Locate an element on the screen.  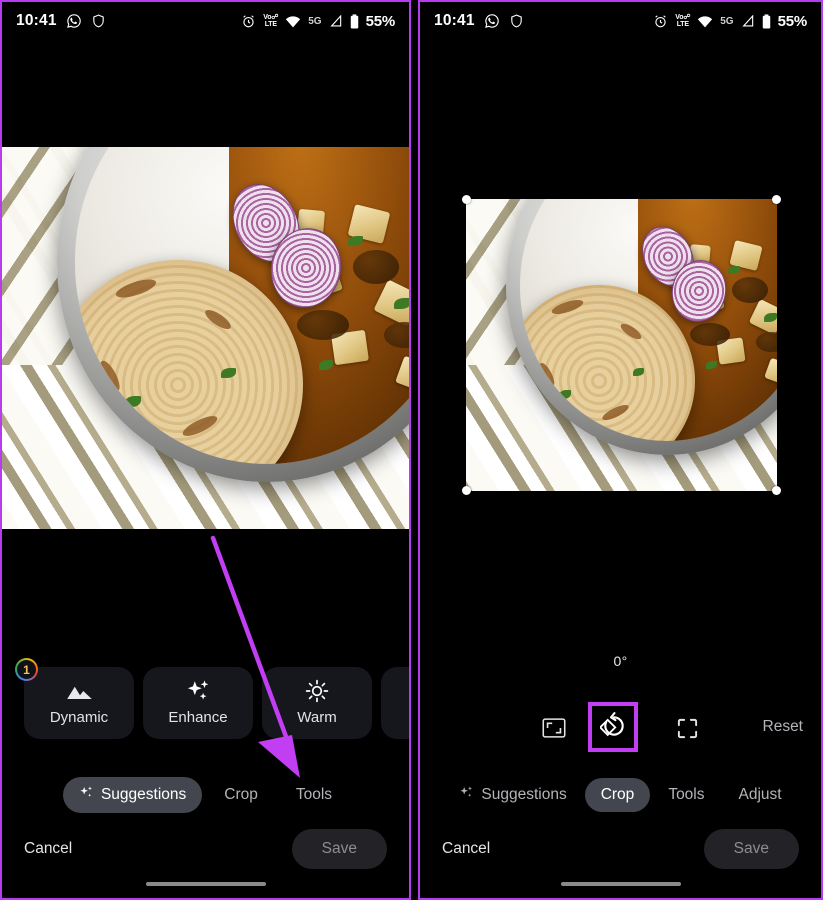
editor-tabbar-right: Suggestions Crop Tools Adjust is located at coordinates (620, 795).